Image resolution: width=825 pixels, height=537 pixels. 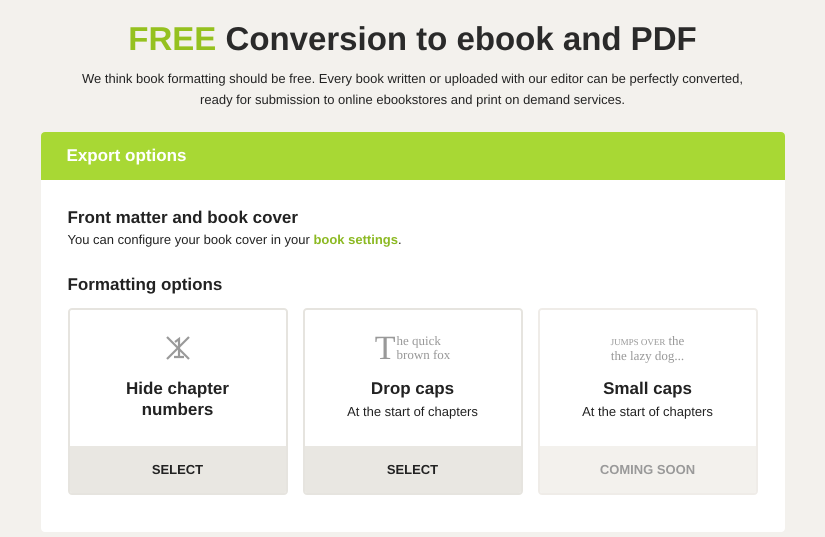 I want to click on preview-text: he quick, so click(x=419, y=341).